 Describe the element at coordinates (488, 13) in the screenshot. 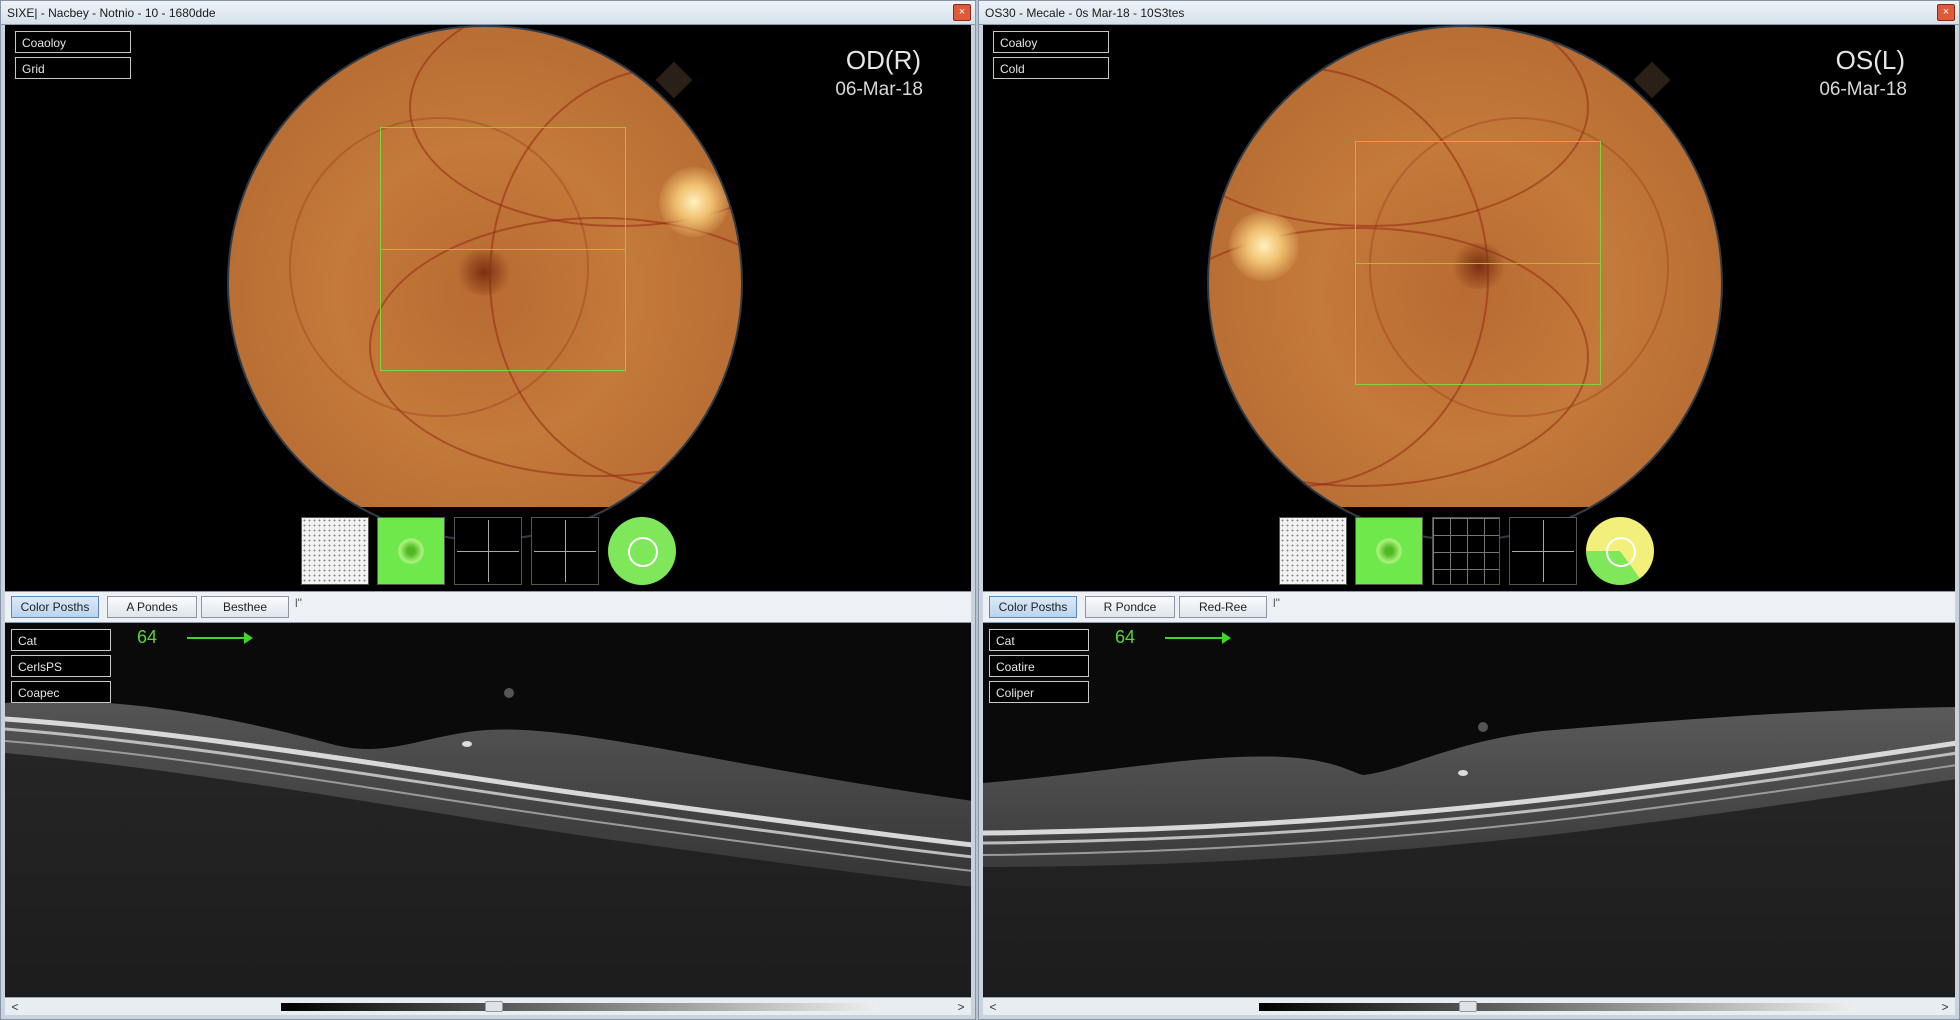

I see `left-titlebar: SIXE| - Nacbey - Notnio - 10 - 1680dde ×` at that location.